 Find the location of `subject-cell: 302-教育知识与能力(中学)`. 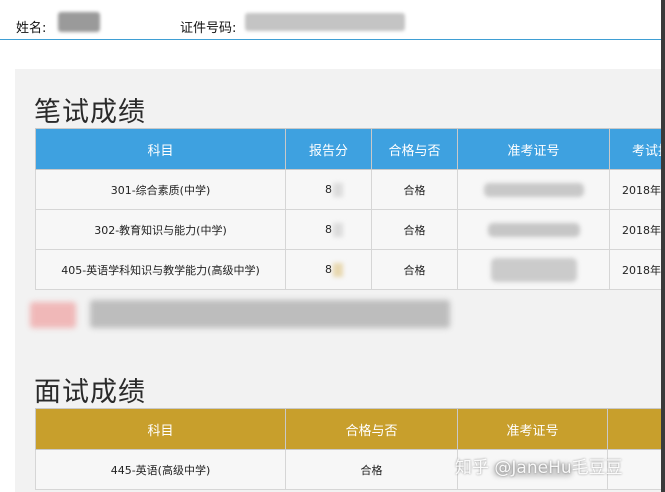

subject-cell: 302-教育知识与能力(中学) is located at coordinates (160, 229).